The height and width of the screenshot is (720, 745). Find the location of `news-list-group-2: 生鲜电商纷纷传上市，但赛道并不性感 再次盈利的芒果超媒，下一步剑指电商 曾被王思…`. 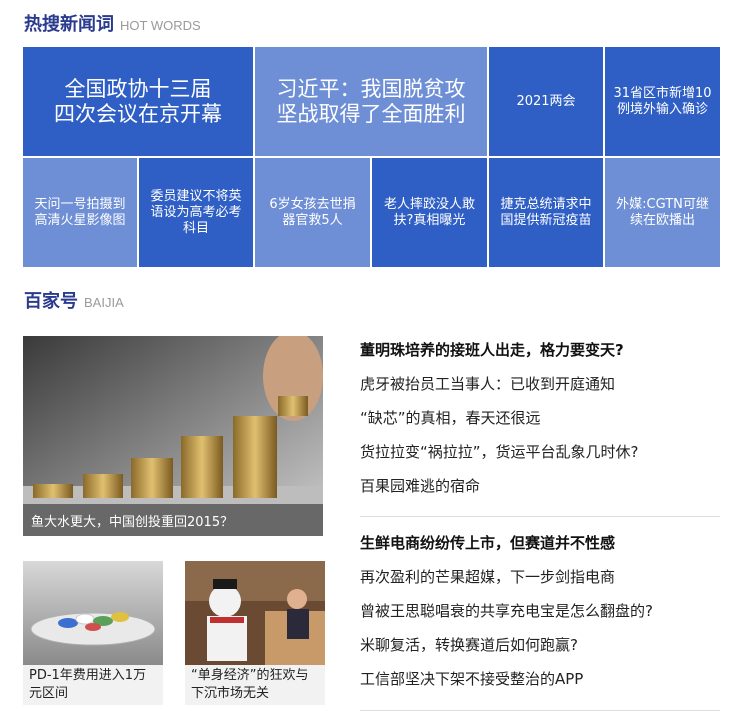

news-list-group-2: 生鲜电商纷纷传上市，但赛道并不性感 再次盈利的芒果超媒，下一步剑指电商 曾被王思… is located at coordinates (540, 611).